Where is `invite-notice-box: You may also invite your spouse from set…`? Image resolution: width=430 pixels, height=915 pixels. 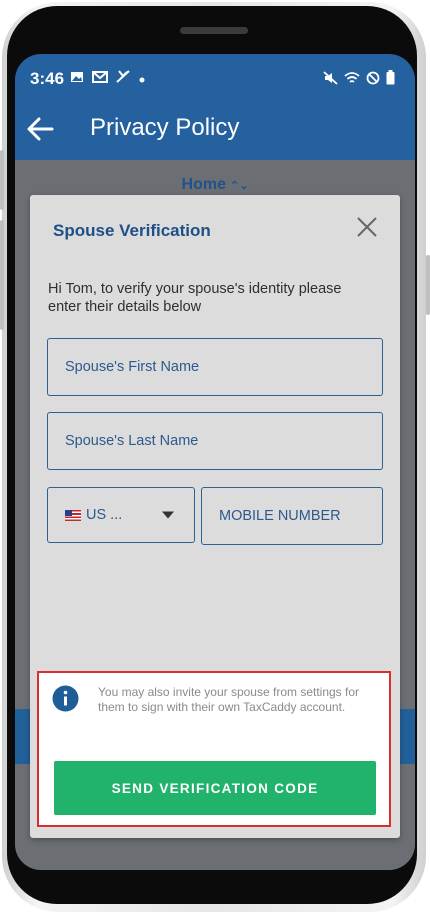 invite-notice-box: You may also invite your spouse from set… is located at coordinates (214, 749).